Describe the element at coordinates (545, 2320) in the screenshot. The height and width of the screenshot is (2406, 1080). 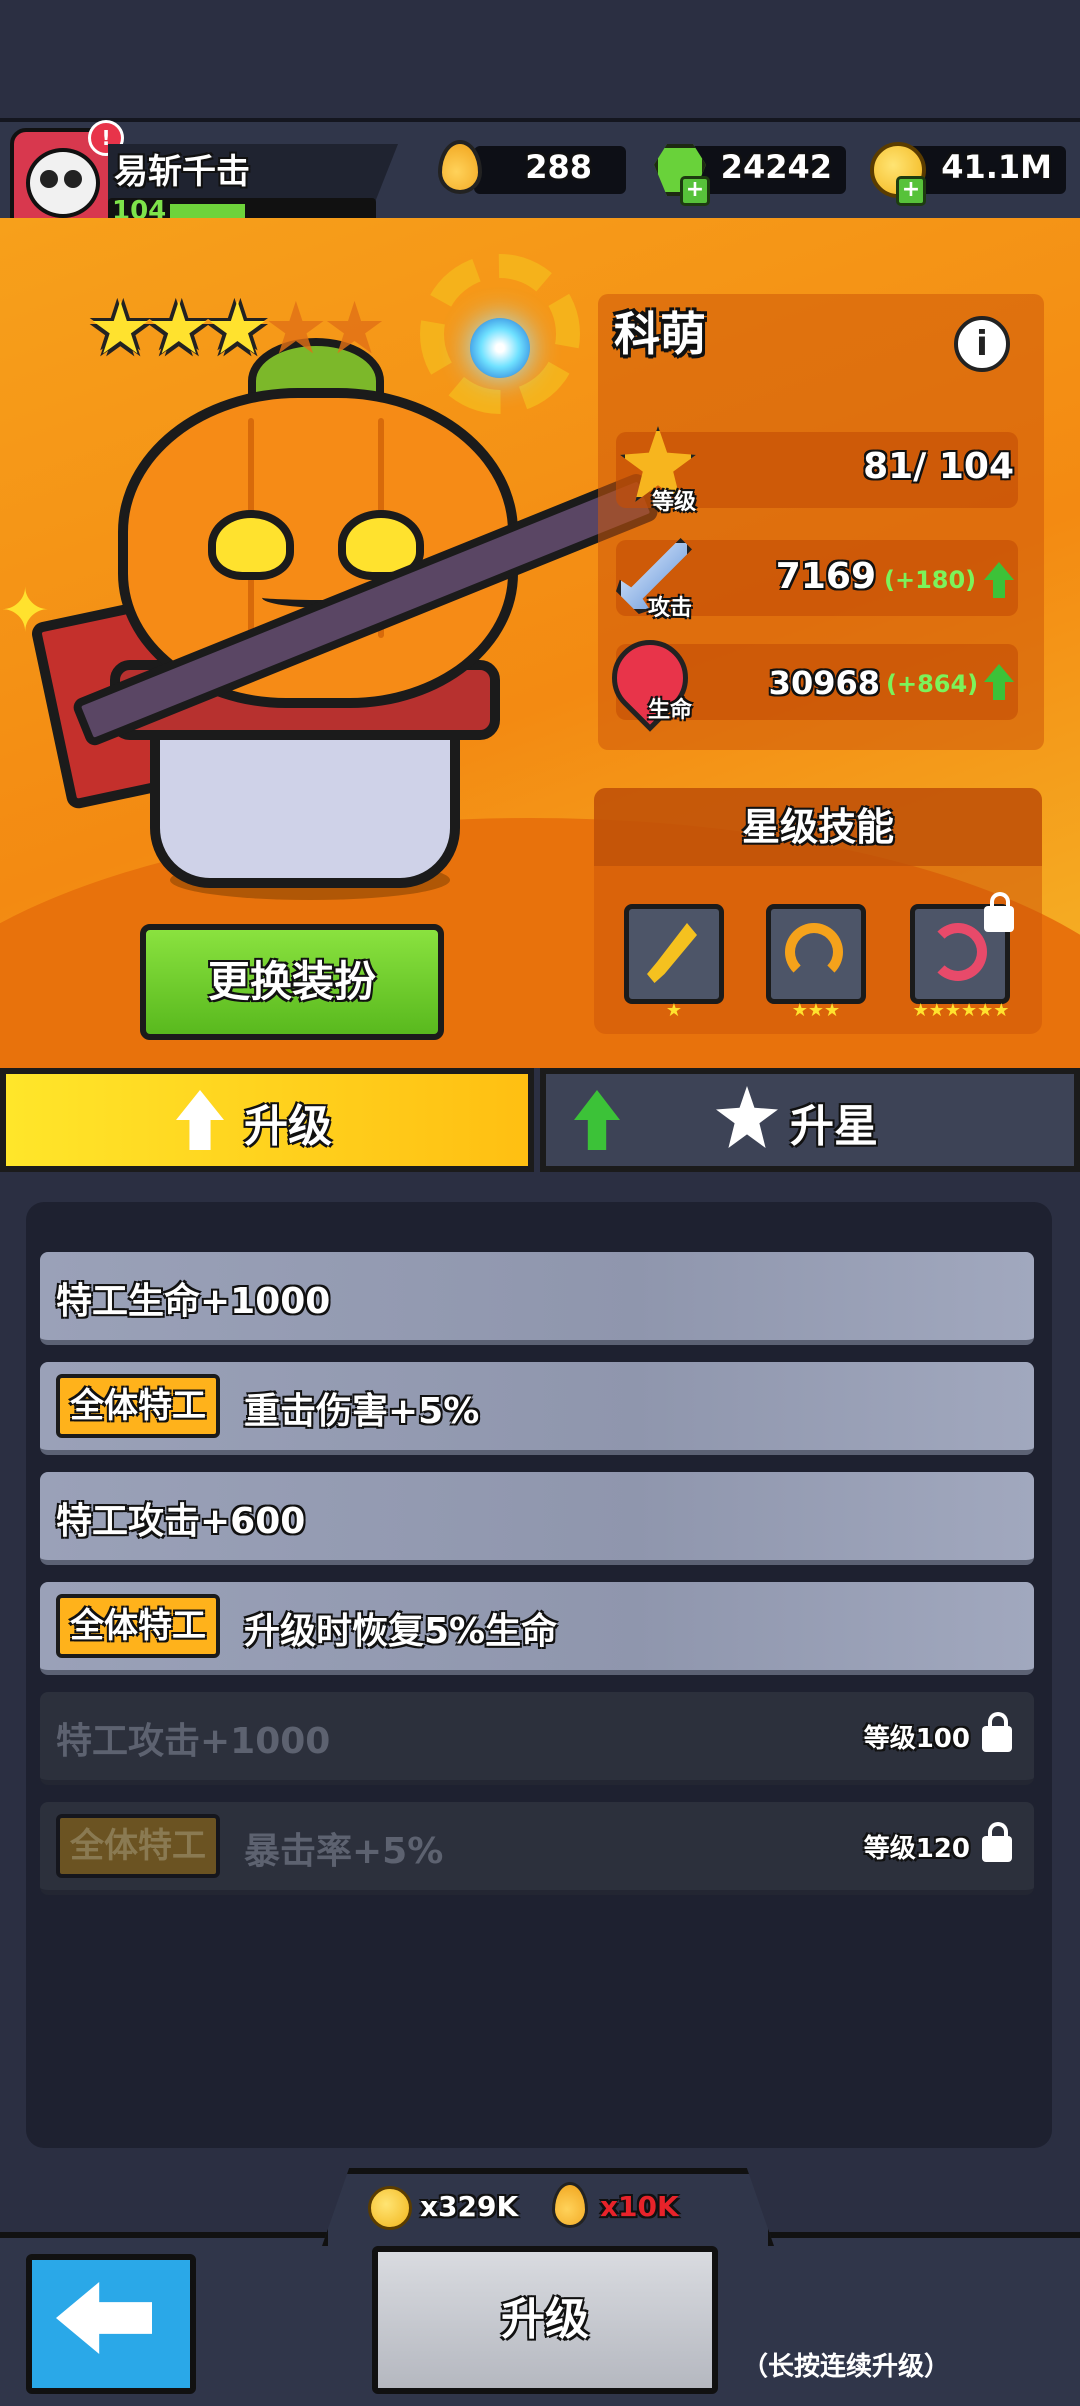
I see `upgrade-button: 升级` at that location.